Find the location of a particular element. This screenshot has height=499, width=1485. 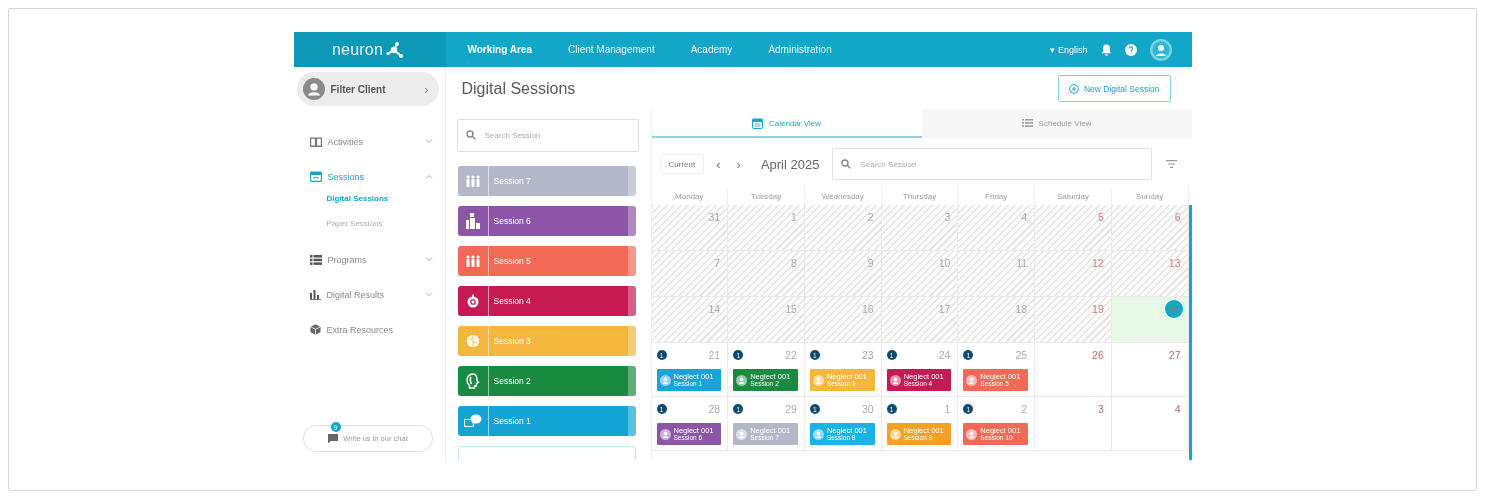

sidebar-item: Activities is located at coordinates (371, 141).